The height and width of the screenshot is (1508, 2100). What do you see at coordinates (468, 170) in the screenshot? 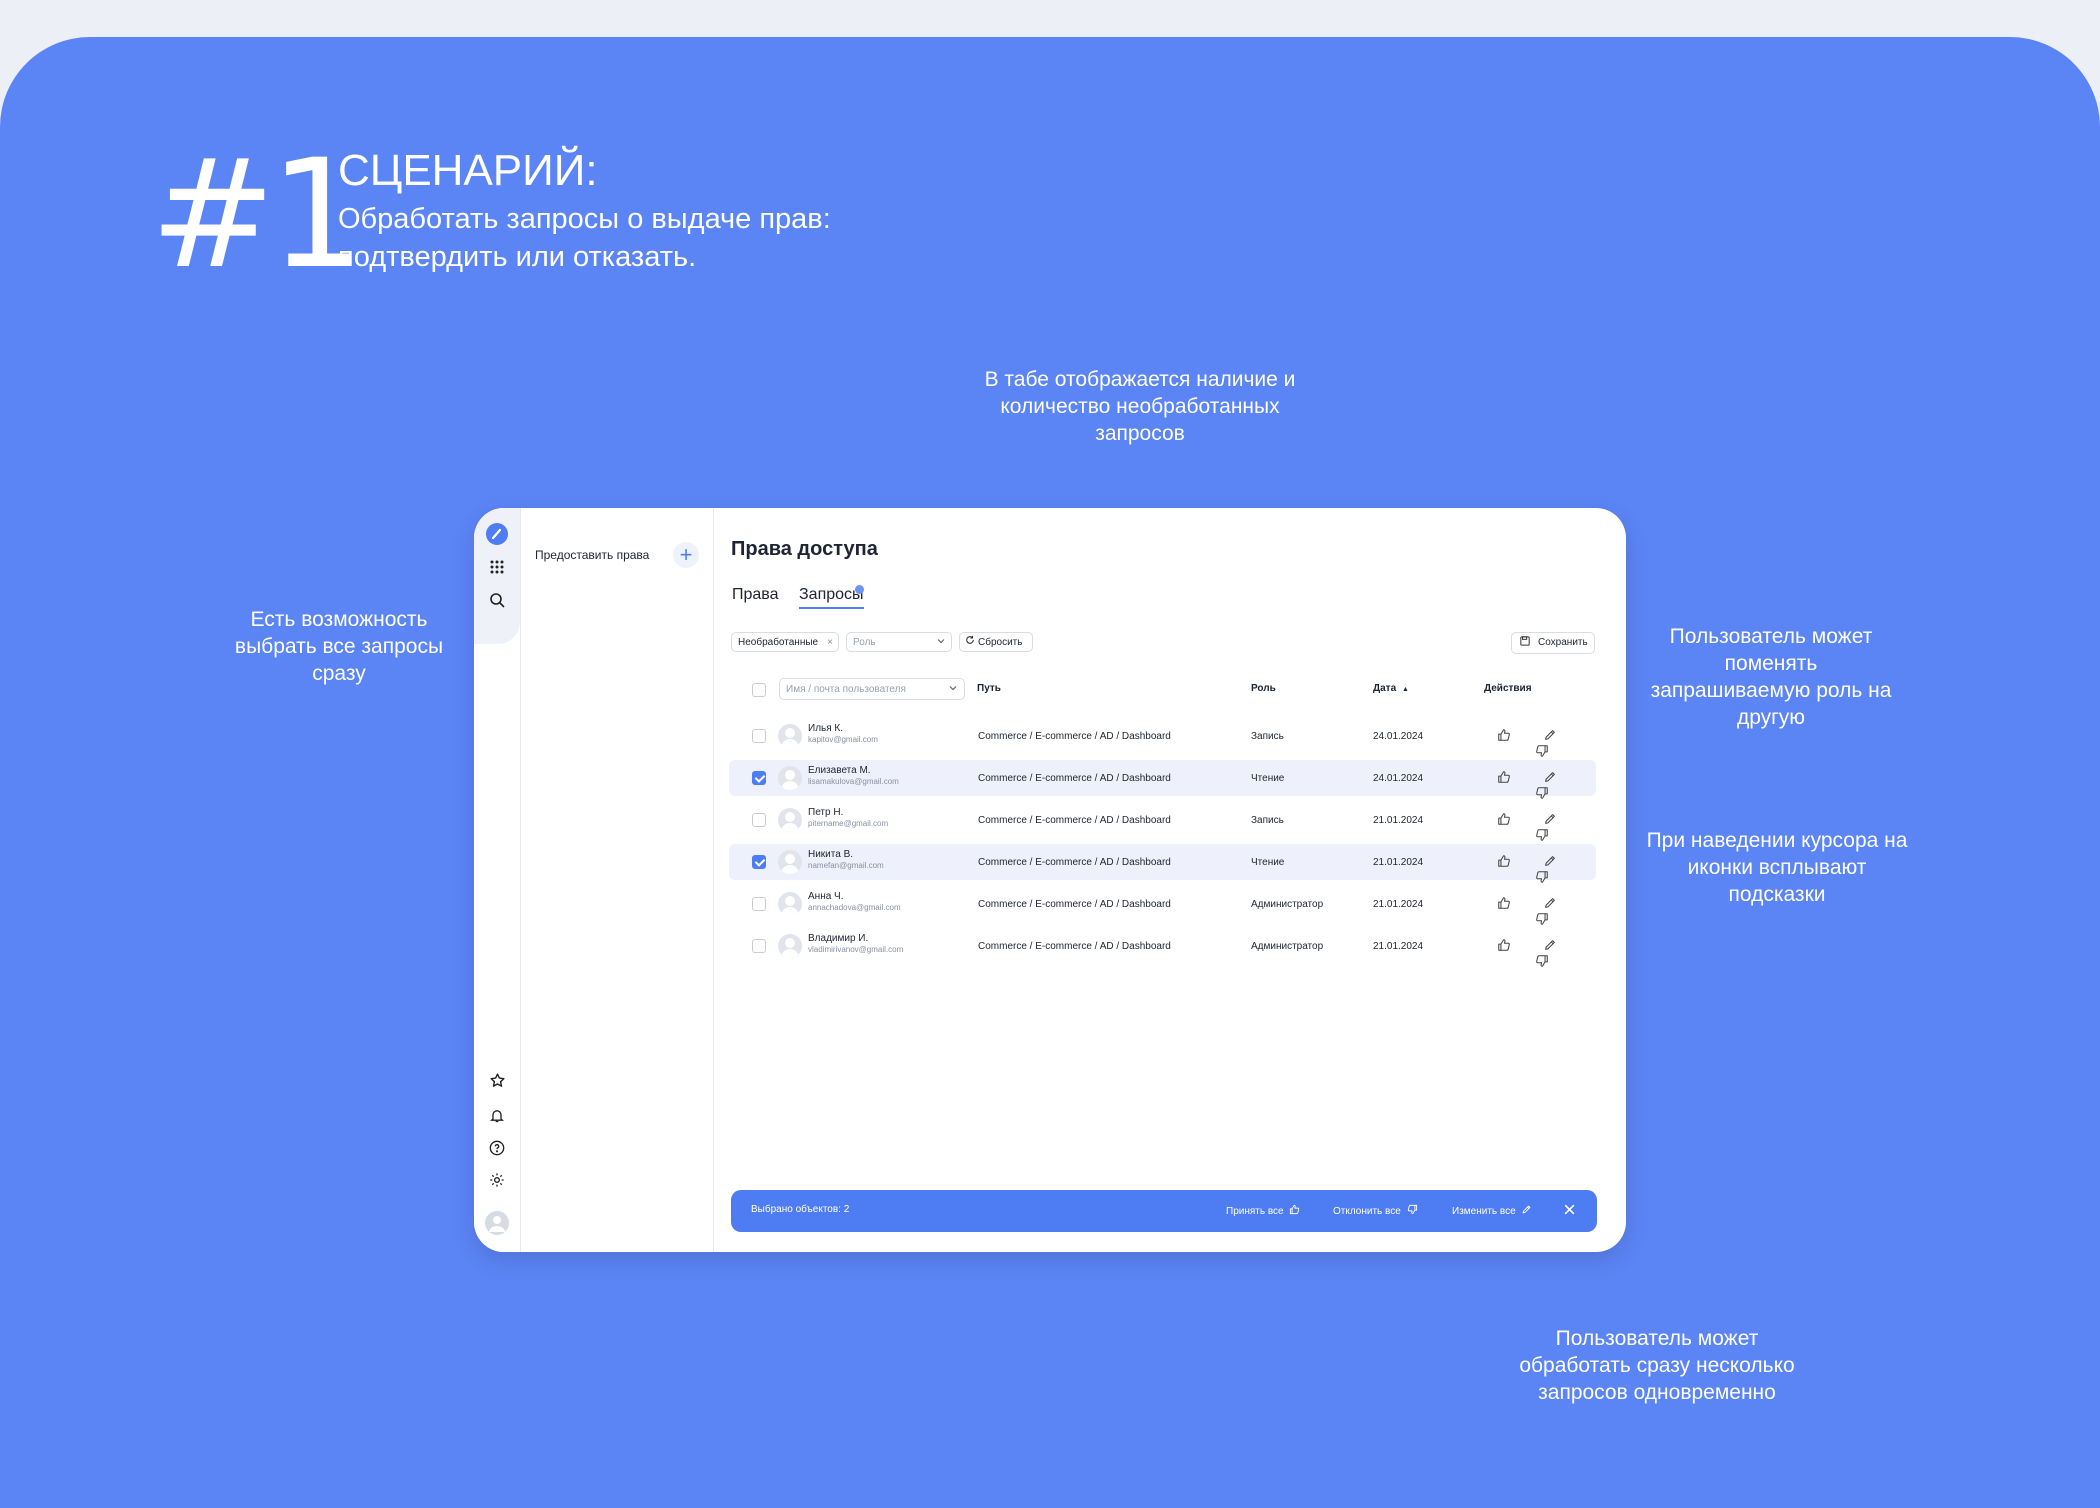
I see `scenario-title: СЦЕНАРИЙ:` at bounding box center [468, 170].